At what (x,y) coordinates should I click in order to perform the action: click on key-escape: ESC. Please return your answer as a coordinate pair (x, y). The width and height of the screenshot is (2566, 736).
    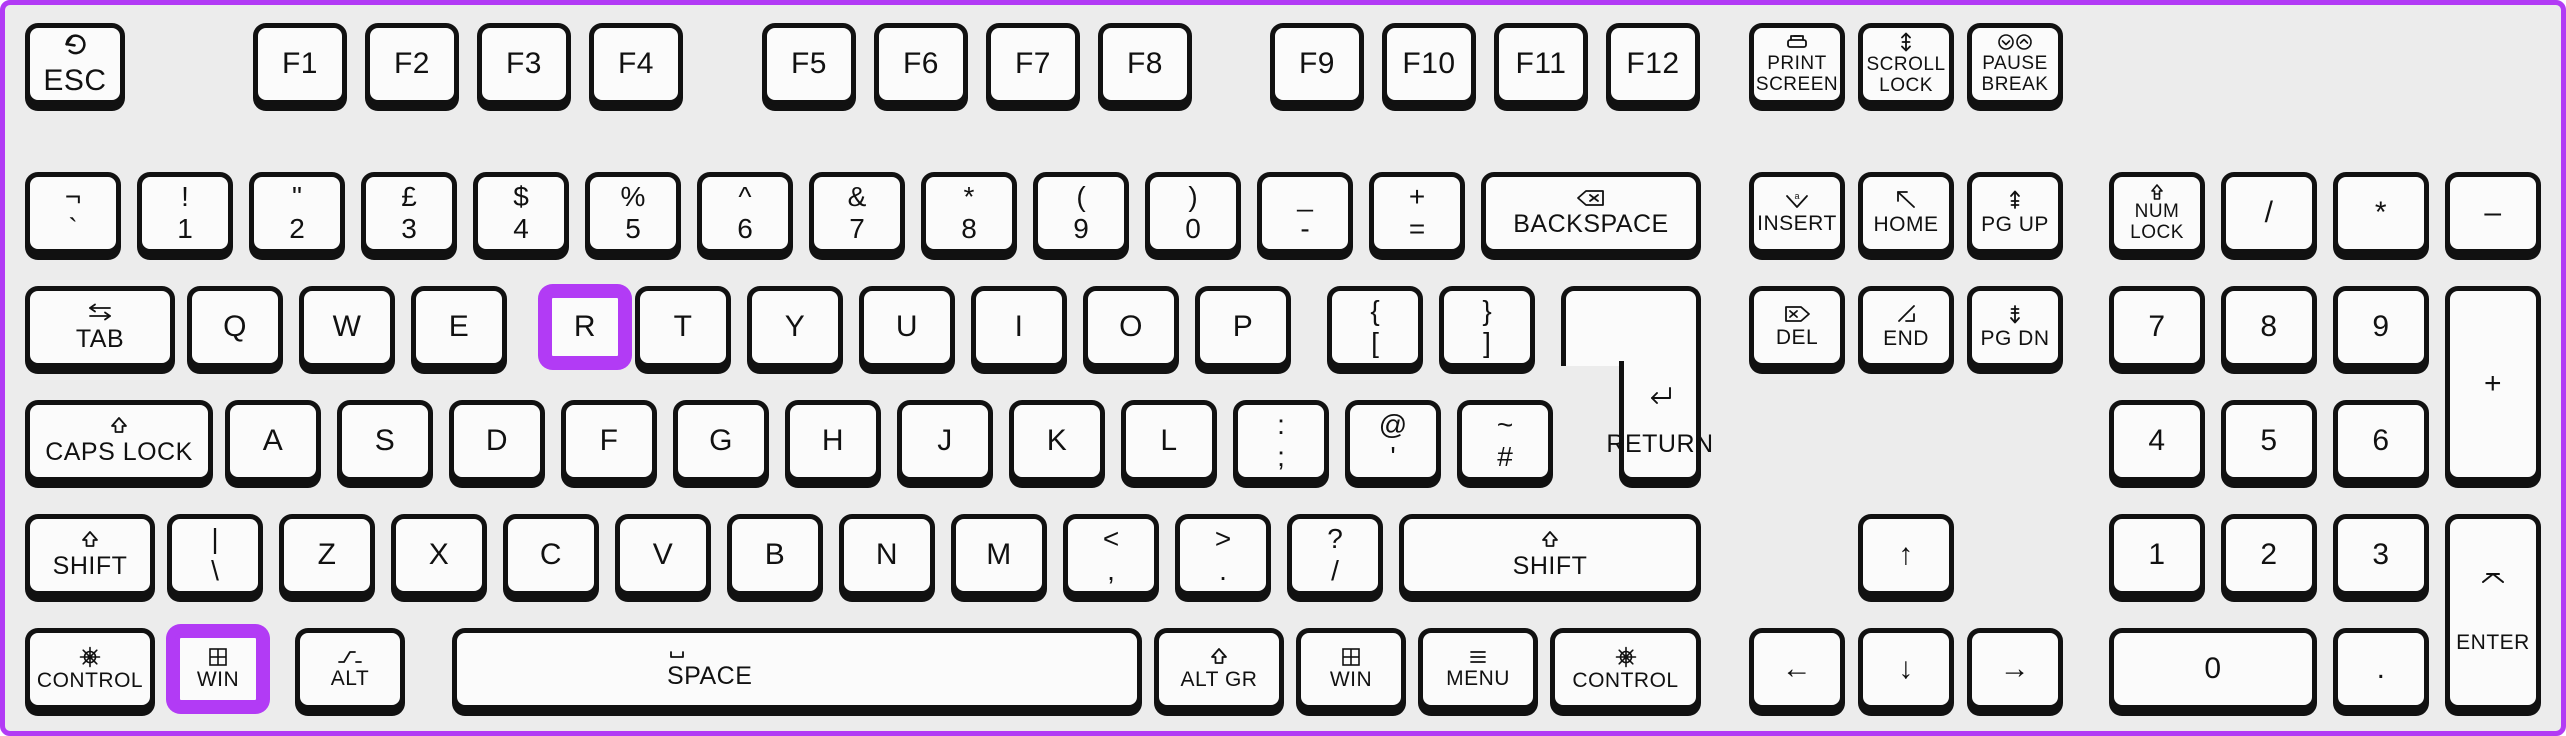
    Looking at the image, I should click on (75, 64).